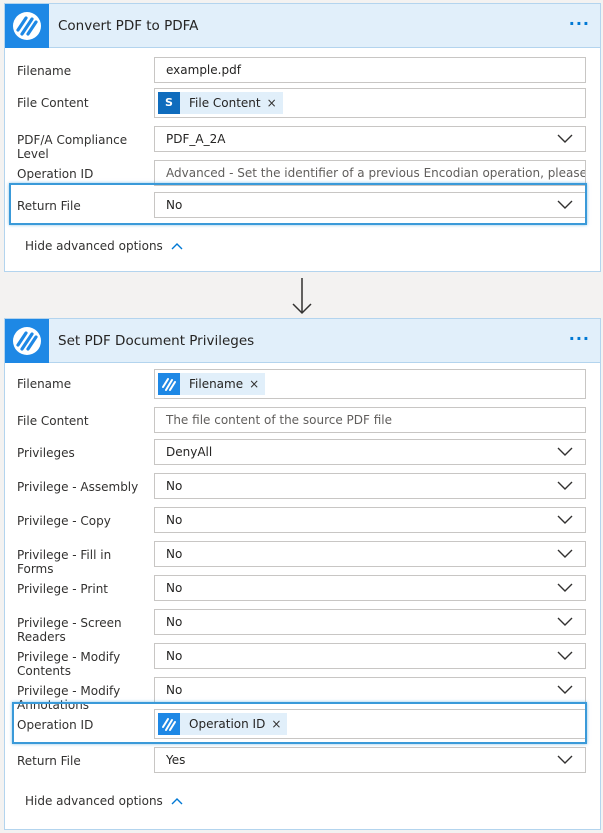 The height and width of the screenshot is (833, 603). I want to click on privilege-fill-forms-label: Privilege - Fill in Forms, so click(64, 562).